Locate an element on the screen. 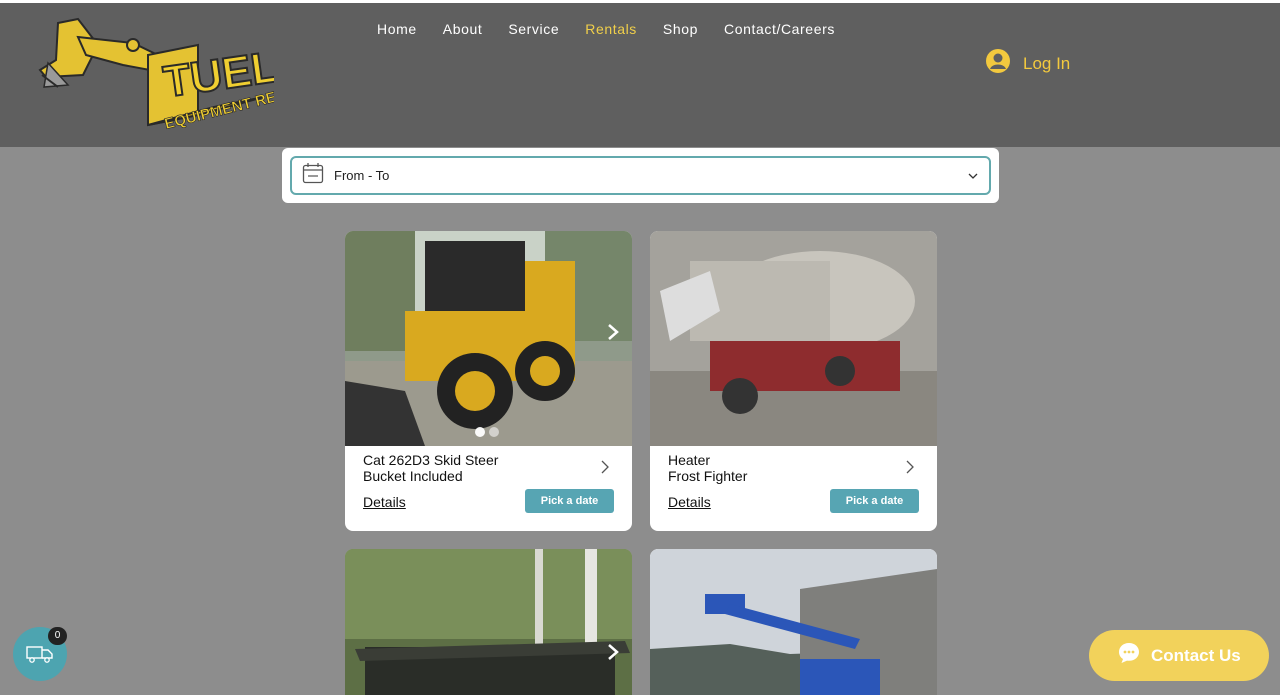 The width and height of the screenshot is (1280, 695). nav-home: Home is located at coordinates (397, 29).